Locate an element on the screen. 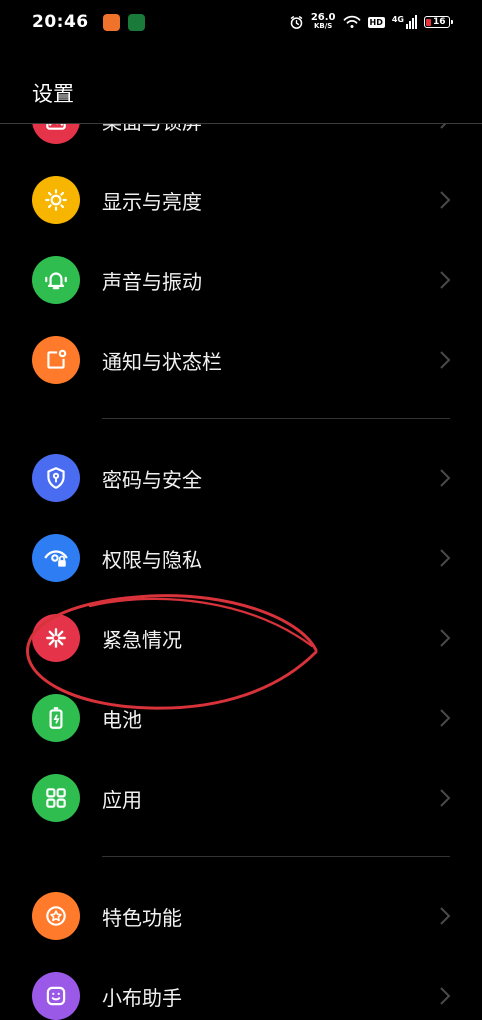 Image resolution: width=482 pixels, height=1020 pixels. battery-indicator: 16 is located at coordinates (438, 22).